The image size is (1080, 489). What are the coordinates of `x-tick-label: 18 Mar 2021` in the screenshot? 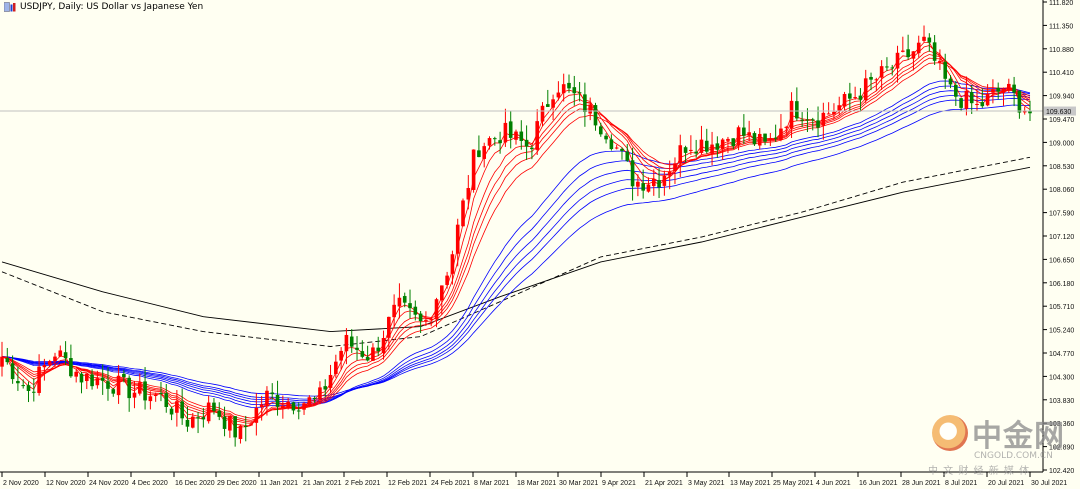 It's located at (536, 483).